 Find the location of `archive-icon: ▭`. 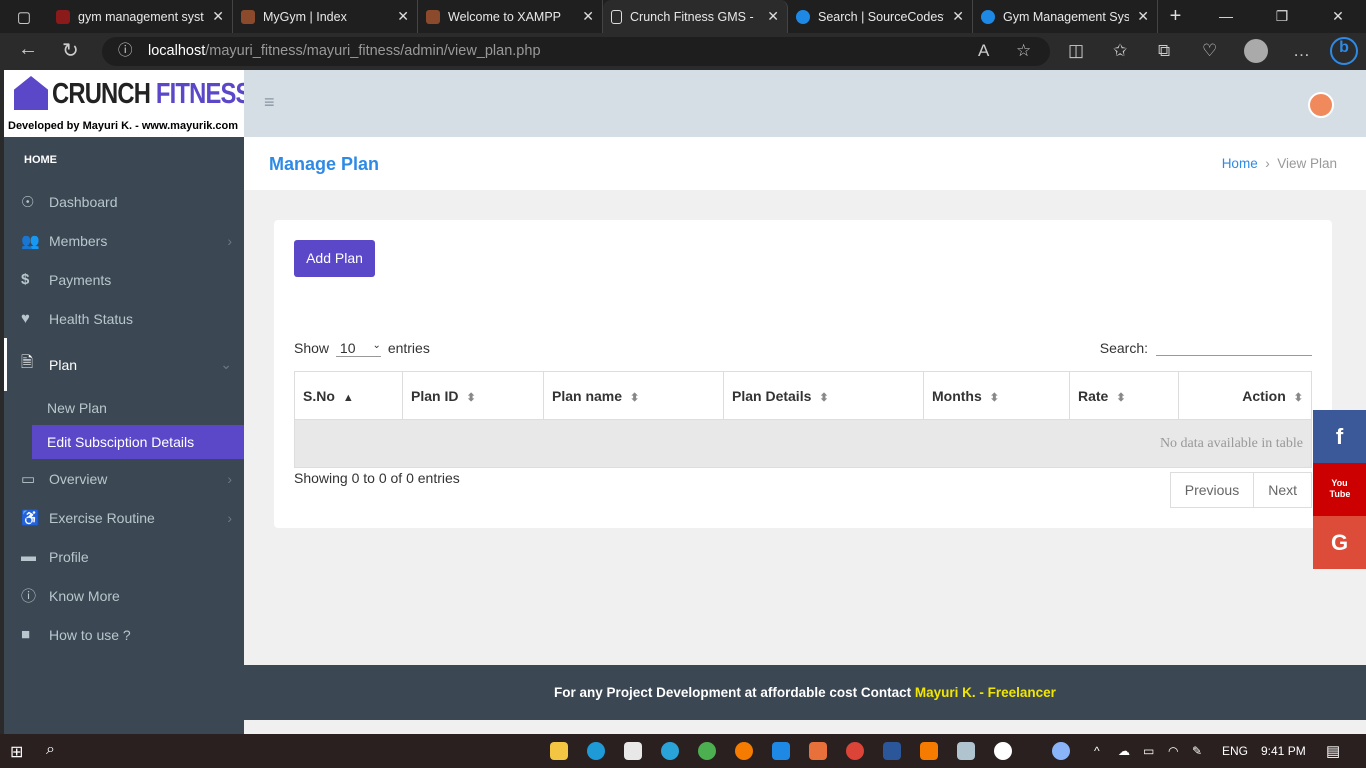

archive-icon: ▭ is located at coordinates (28, 479).